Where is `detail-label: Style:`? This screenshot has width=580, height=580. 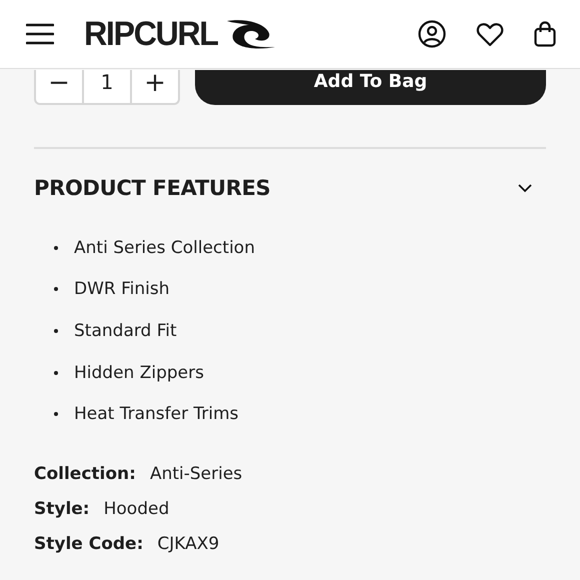
detail-label: Style: is located at coordinates (62, 509).